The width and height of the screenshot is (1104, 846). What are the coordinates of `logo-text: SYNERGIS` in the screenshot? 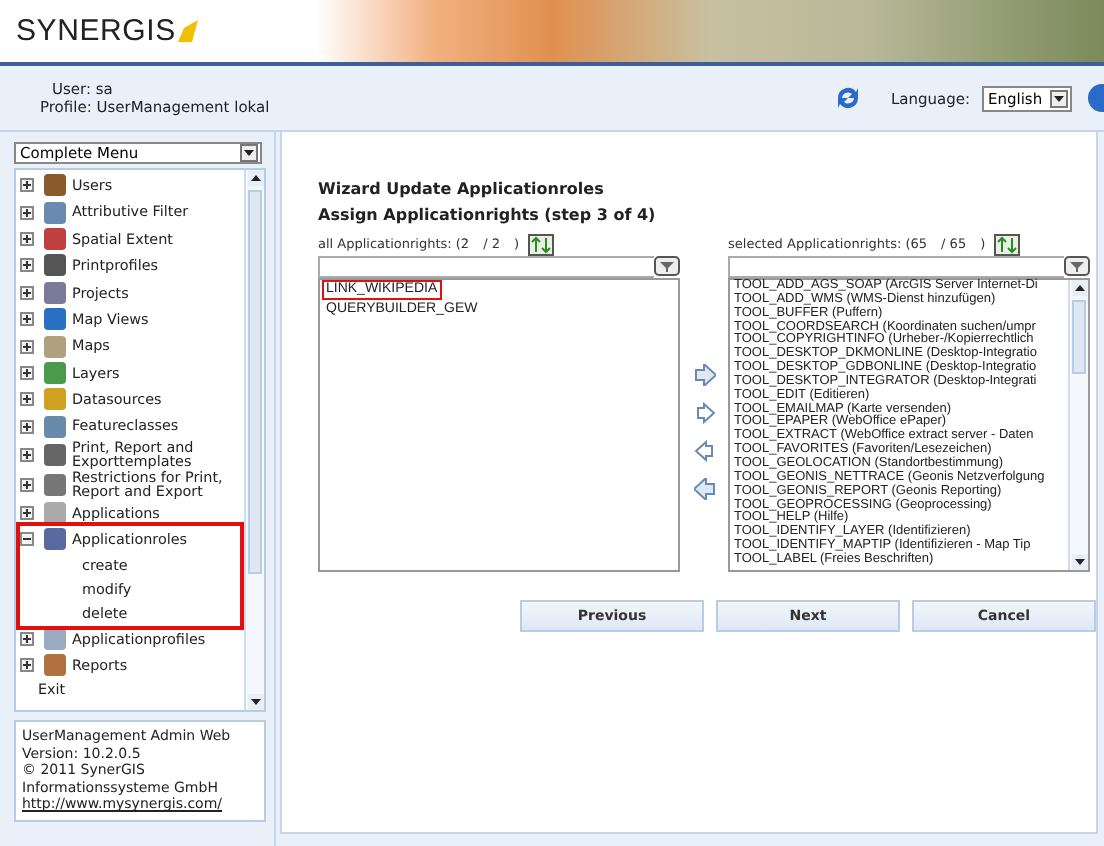 It's located at (96, 31).